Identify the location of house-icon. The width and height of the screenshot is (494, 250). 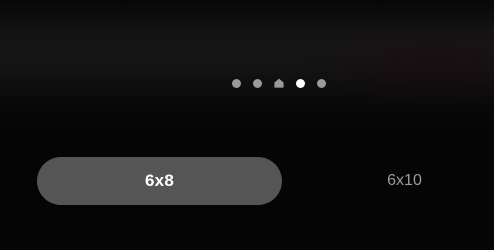
(279, 83).